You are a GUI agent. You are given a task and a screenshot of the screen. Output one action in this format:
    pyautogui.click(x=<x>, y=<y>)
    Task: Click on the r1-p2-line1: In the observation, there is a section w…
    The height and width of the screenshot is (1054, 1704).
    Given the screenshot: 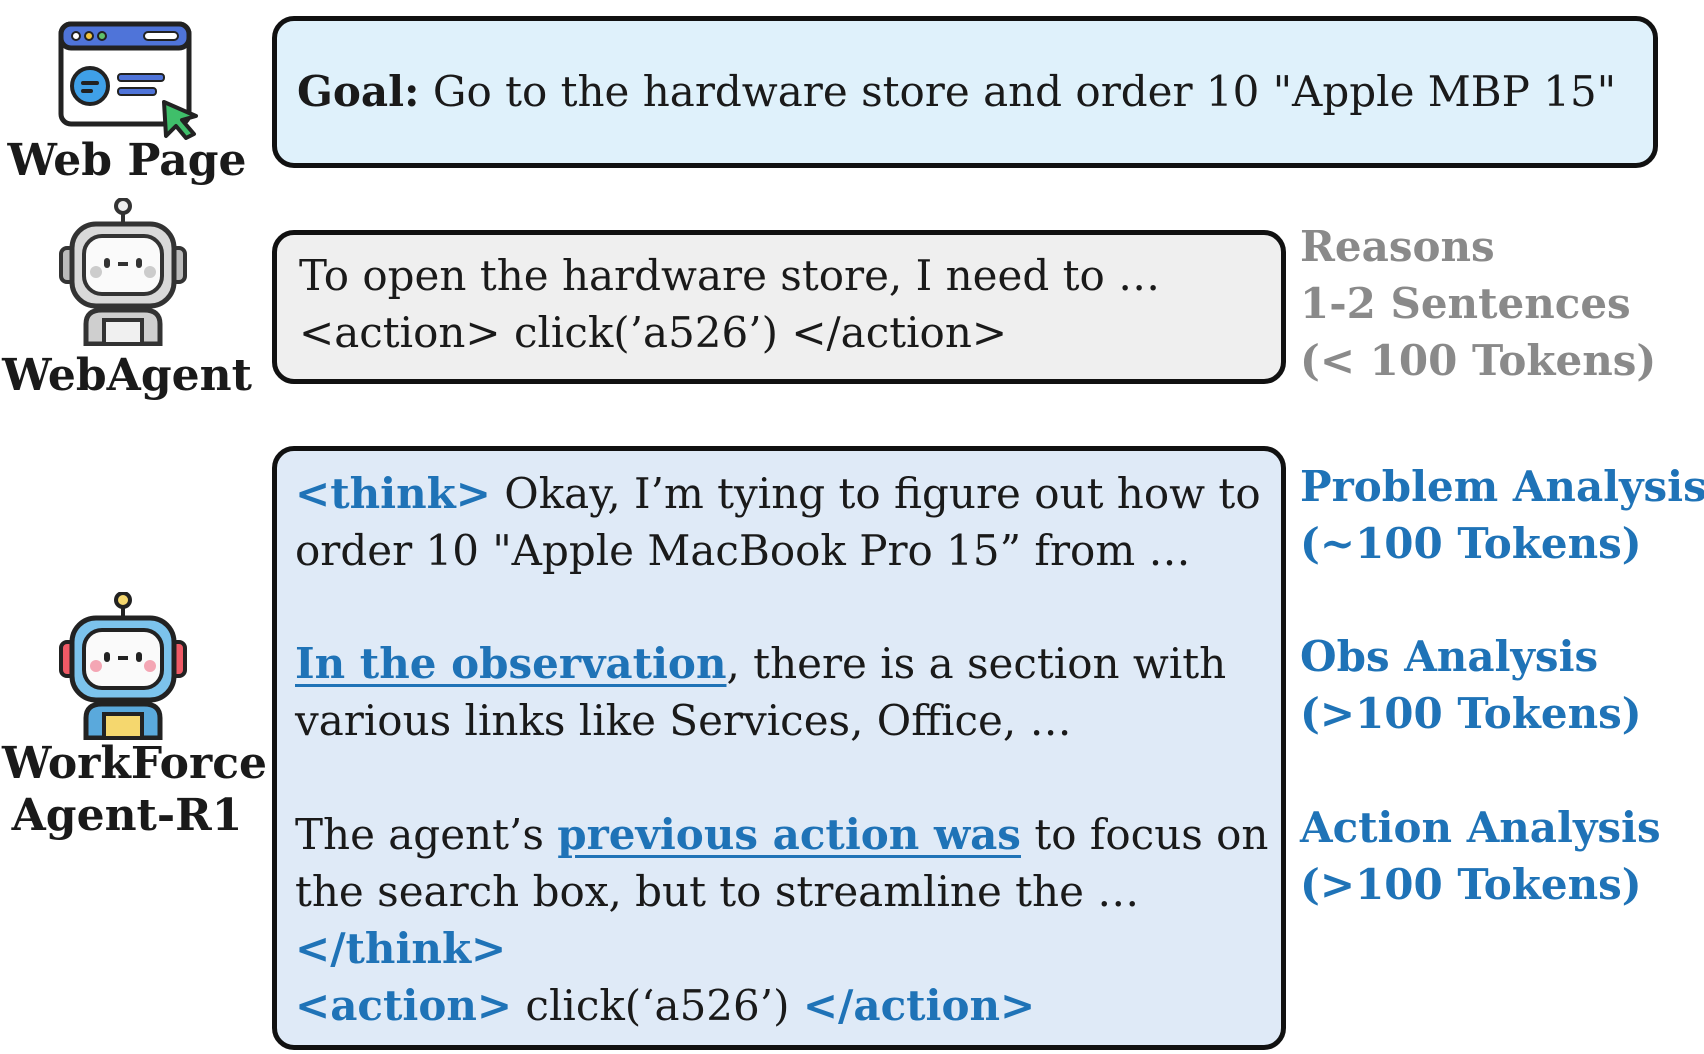 What is the action you would take?
    pyautogui.click(x=760, y=663)
    